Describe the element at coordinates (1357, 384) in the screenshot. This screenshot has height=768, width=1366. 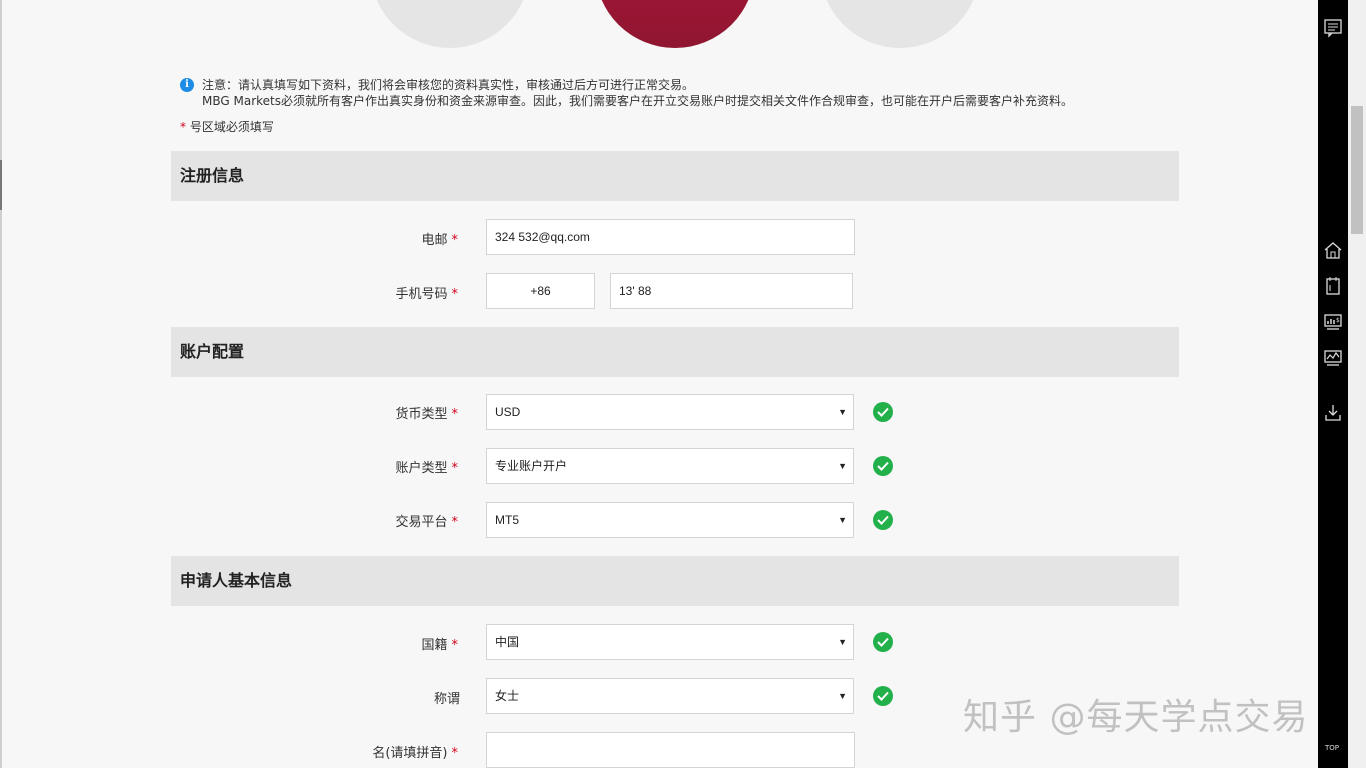
I see `scrollbar` at that location.